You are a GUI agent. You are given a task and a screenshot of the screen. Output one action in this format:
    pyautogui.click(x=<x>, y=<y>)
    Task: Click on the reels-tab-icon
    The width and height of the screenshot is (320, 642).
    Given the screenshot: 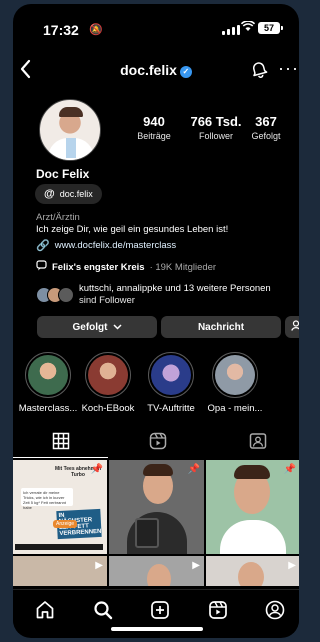 What is the action you would take?
    pyautogui.click(x=158, y=441)
    